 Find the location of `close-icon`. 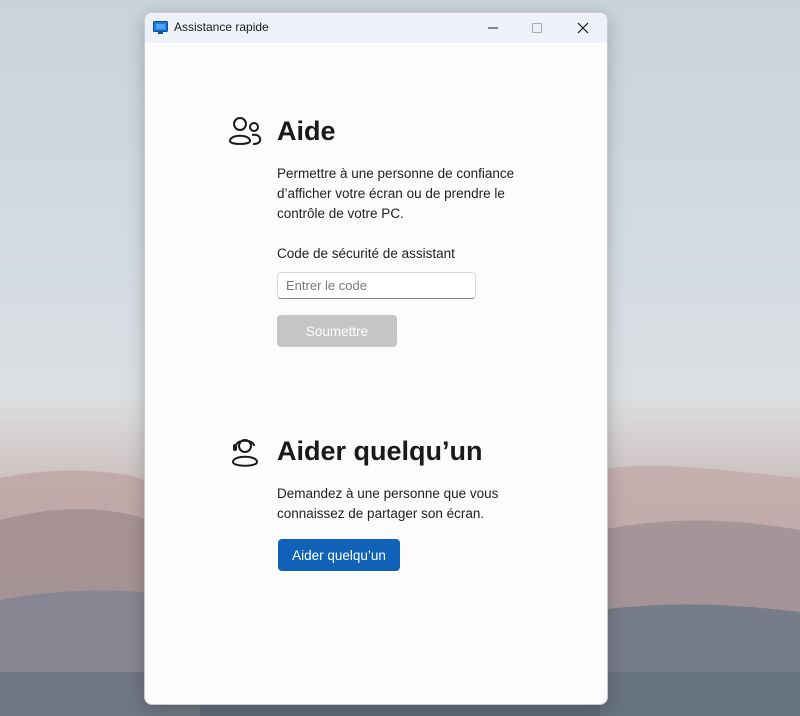

close-icon is located at coordinates (583, 28).